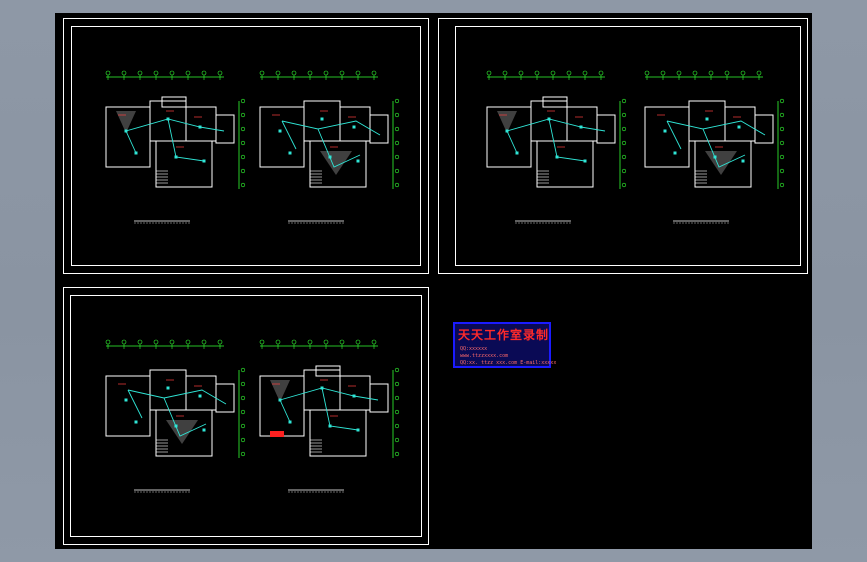 The height and width of the screenshot is (562, 867). I want to click on watermark-title: 天天工作室录制, so click(504, 335).